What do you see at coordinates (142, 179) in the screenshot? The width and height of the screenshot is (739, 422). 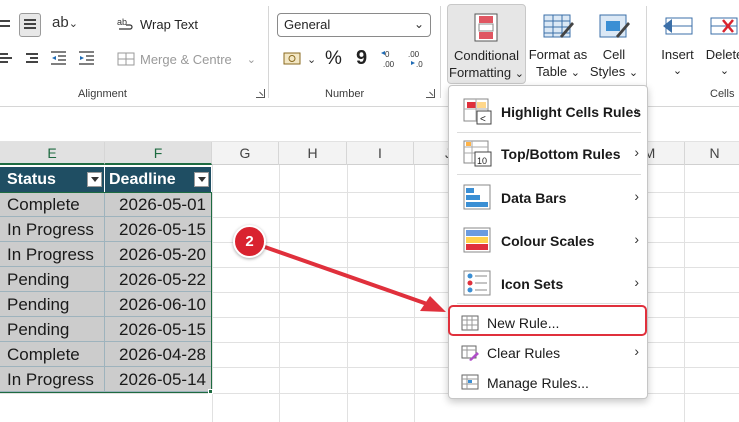 I see `deadline-header: Deadline` at bounding box center [142, 179].